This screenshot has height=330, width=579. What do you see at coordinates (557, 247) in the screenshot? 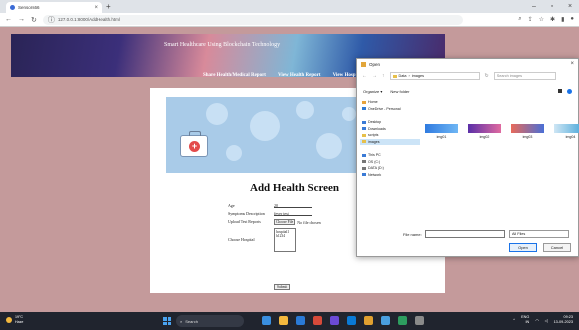
I see `cancel-button: Cancel` at bounding box center [557, 247].